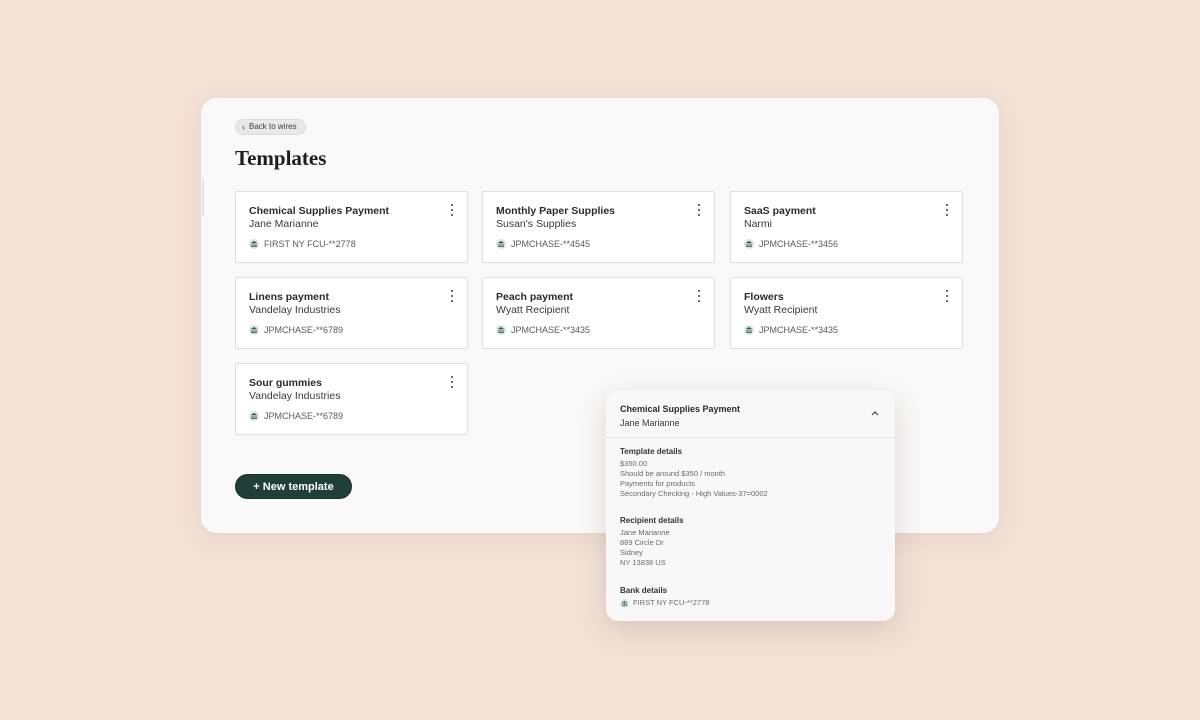 The width and height of the screenshot is (1200, 720). Describe the element at coordinates (644, 590) in the screenshot. I see `bank-details-heading: Bank details` at that location.